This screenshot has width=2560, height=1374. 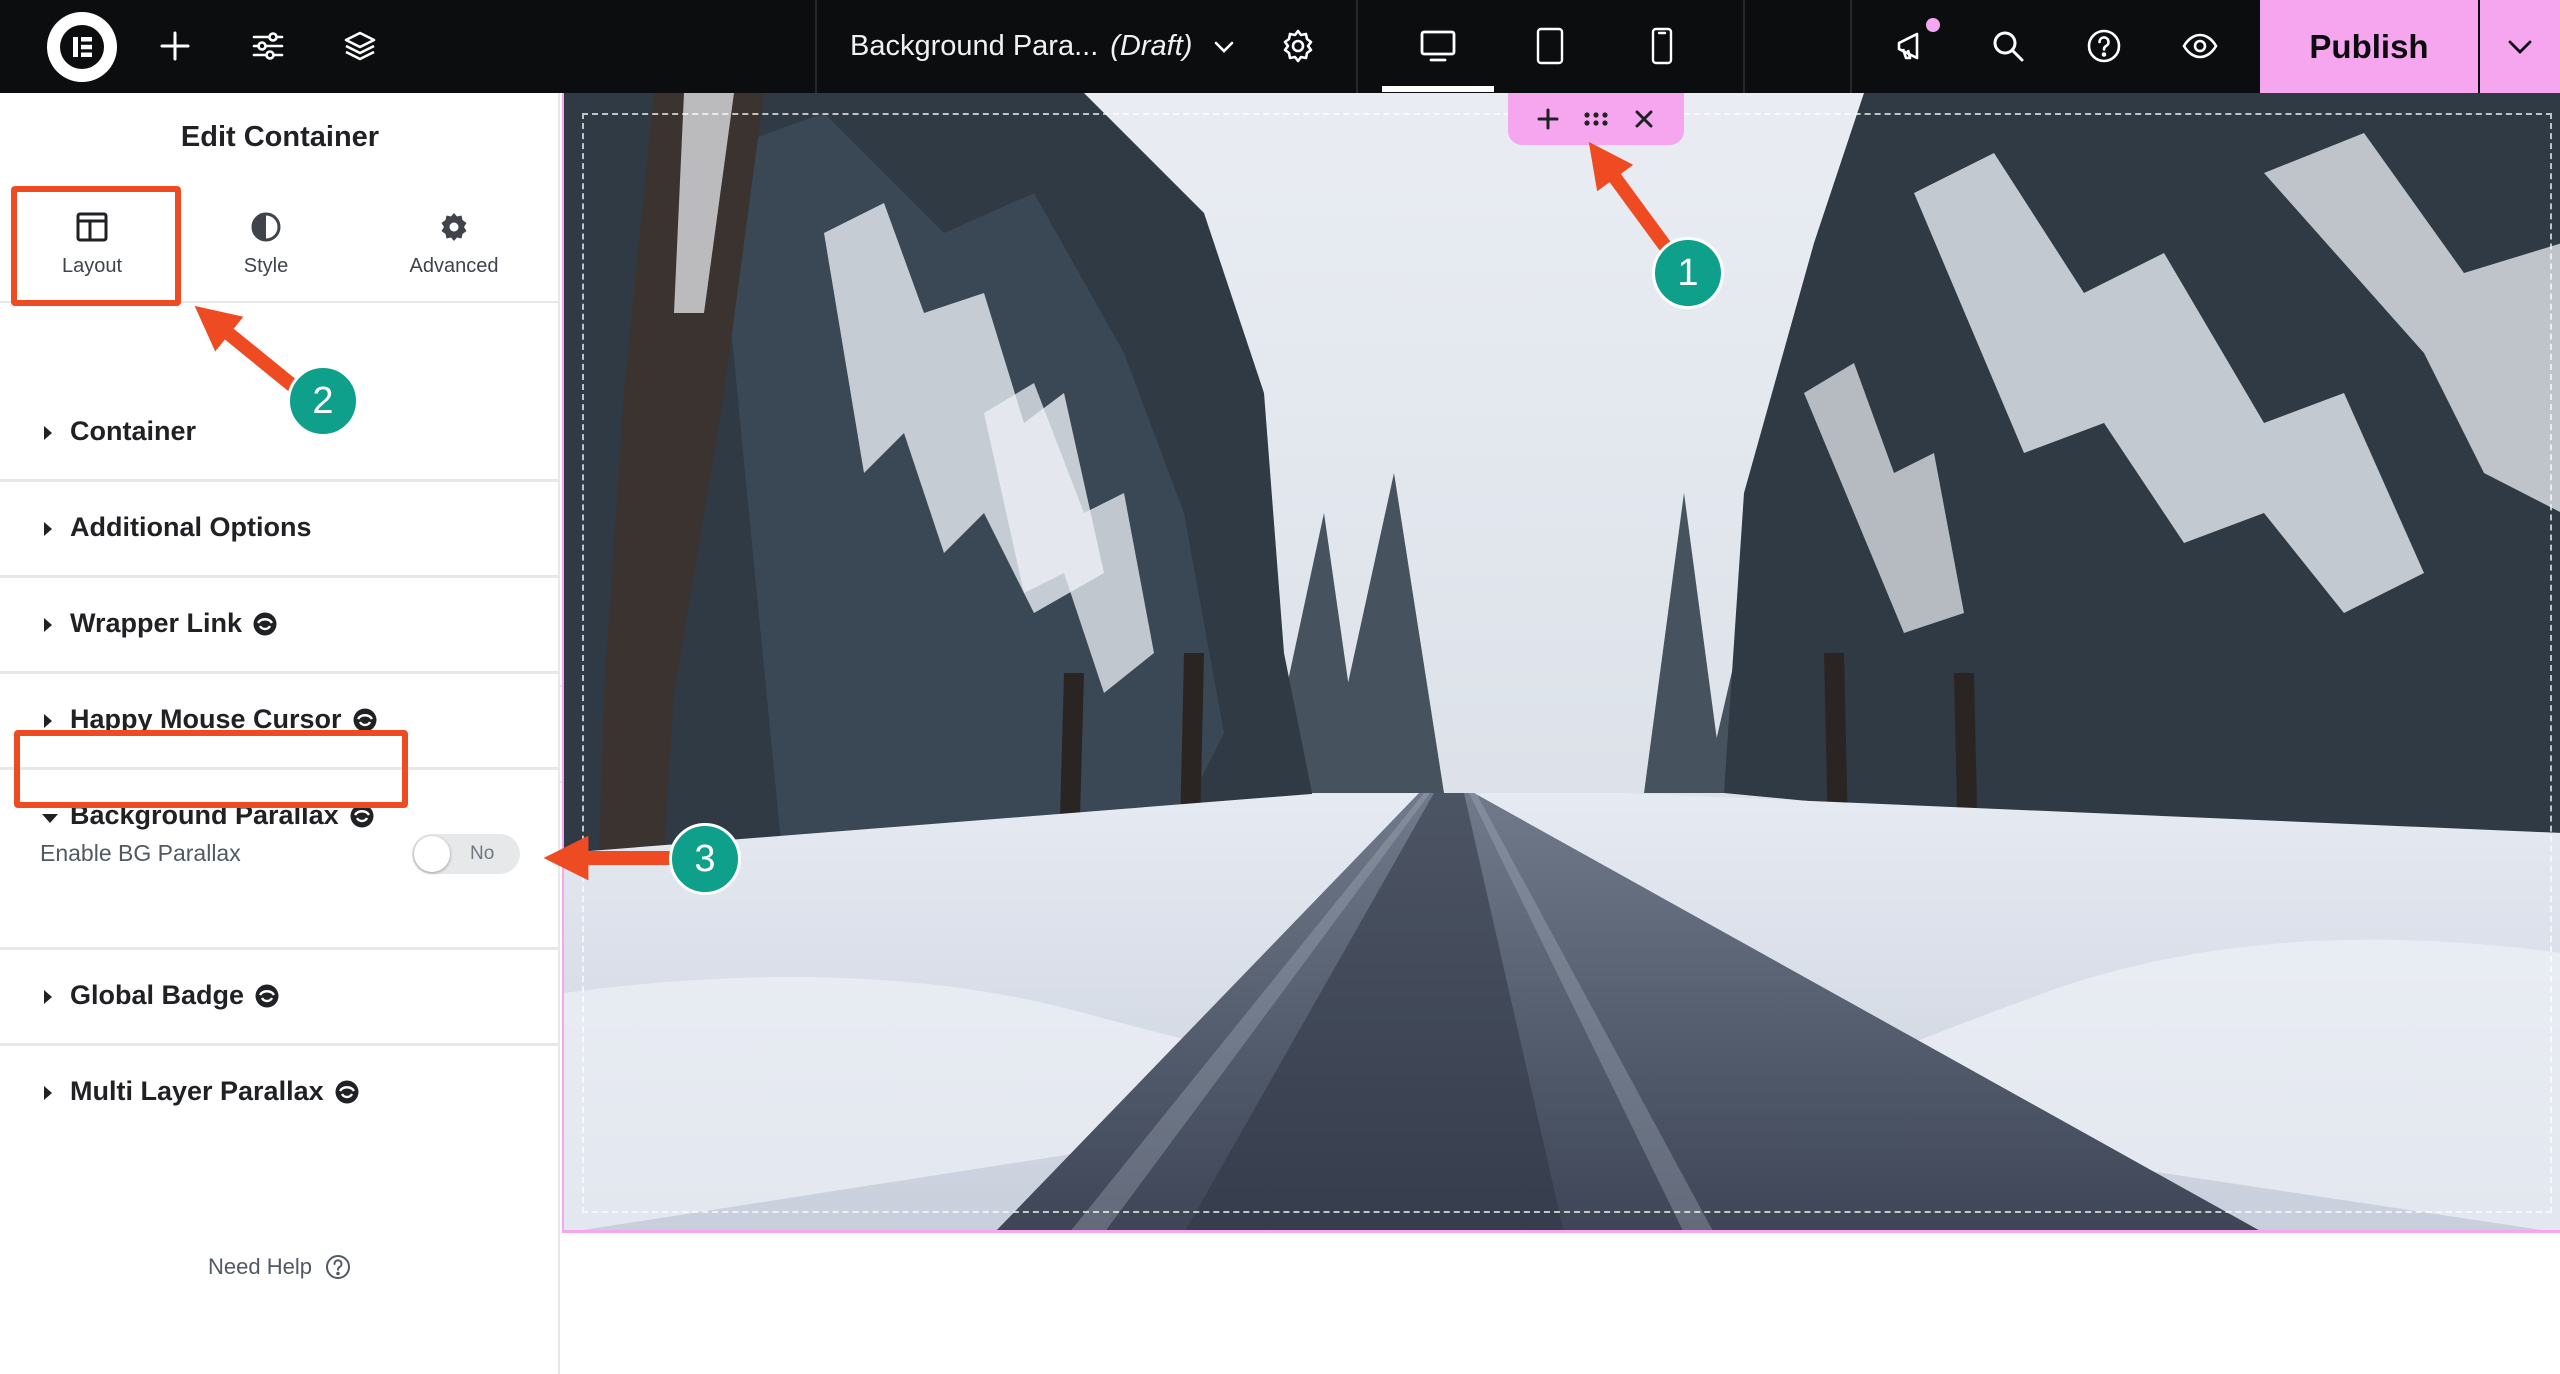 What do you see at coordinates (157, 995) in the screenshot?
I see `section-title: Global Badge` at bounding box center [157, 995].